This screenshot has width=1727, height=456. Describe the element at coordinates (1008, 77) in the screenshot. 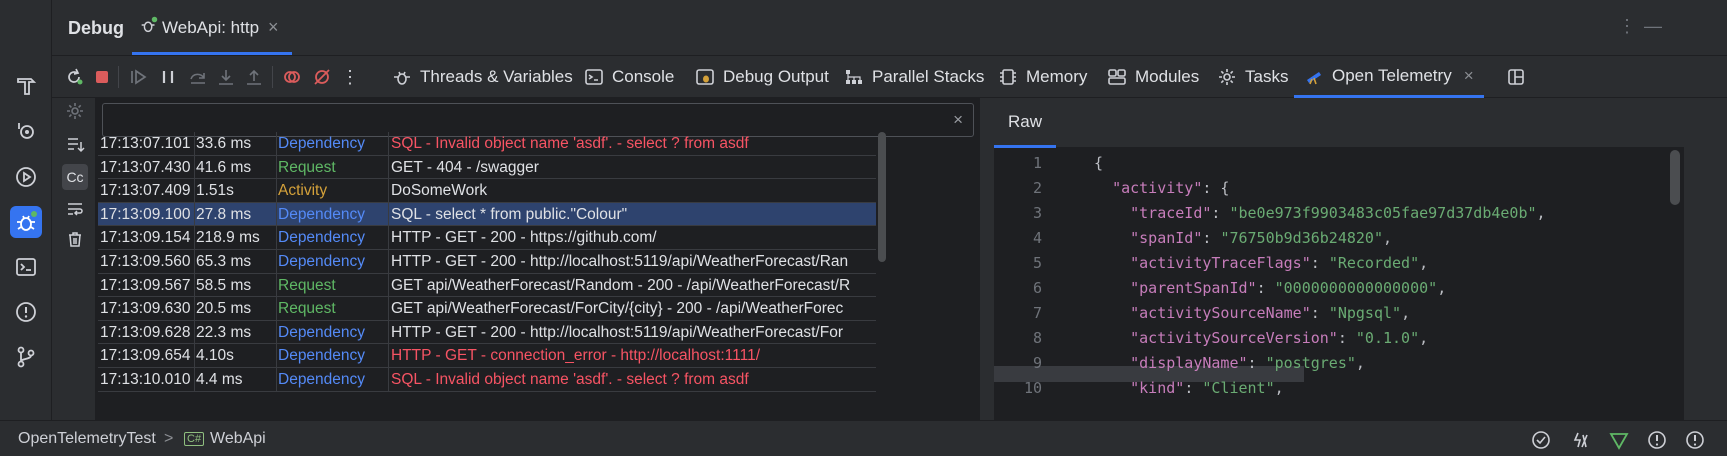

I see `memory-chip-icon` at that location.